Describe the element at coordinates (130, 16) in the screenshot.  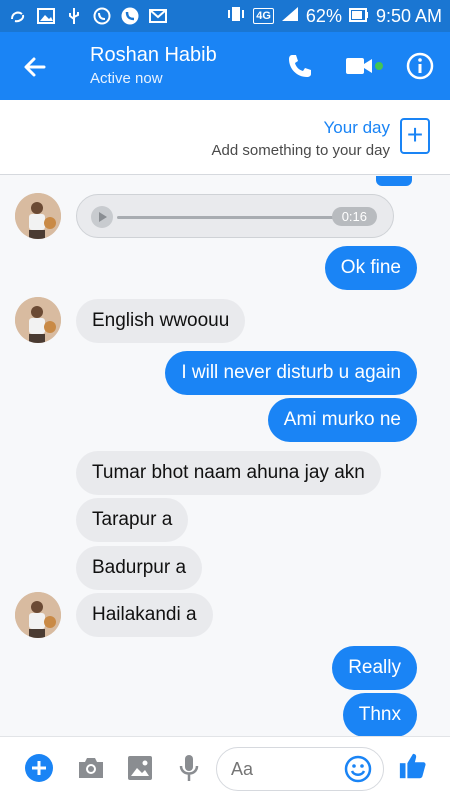
I see `phone-call-icon` at that location.